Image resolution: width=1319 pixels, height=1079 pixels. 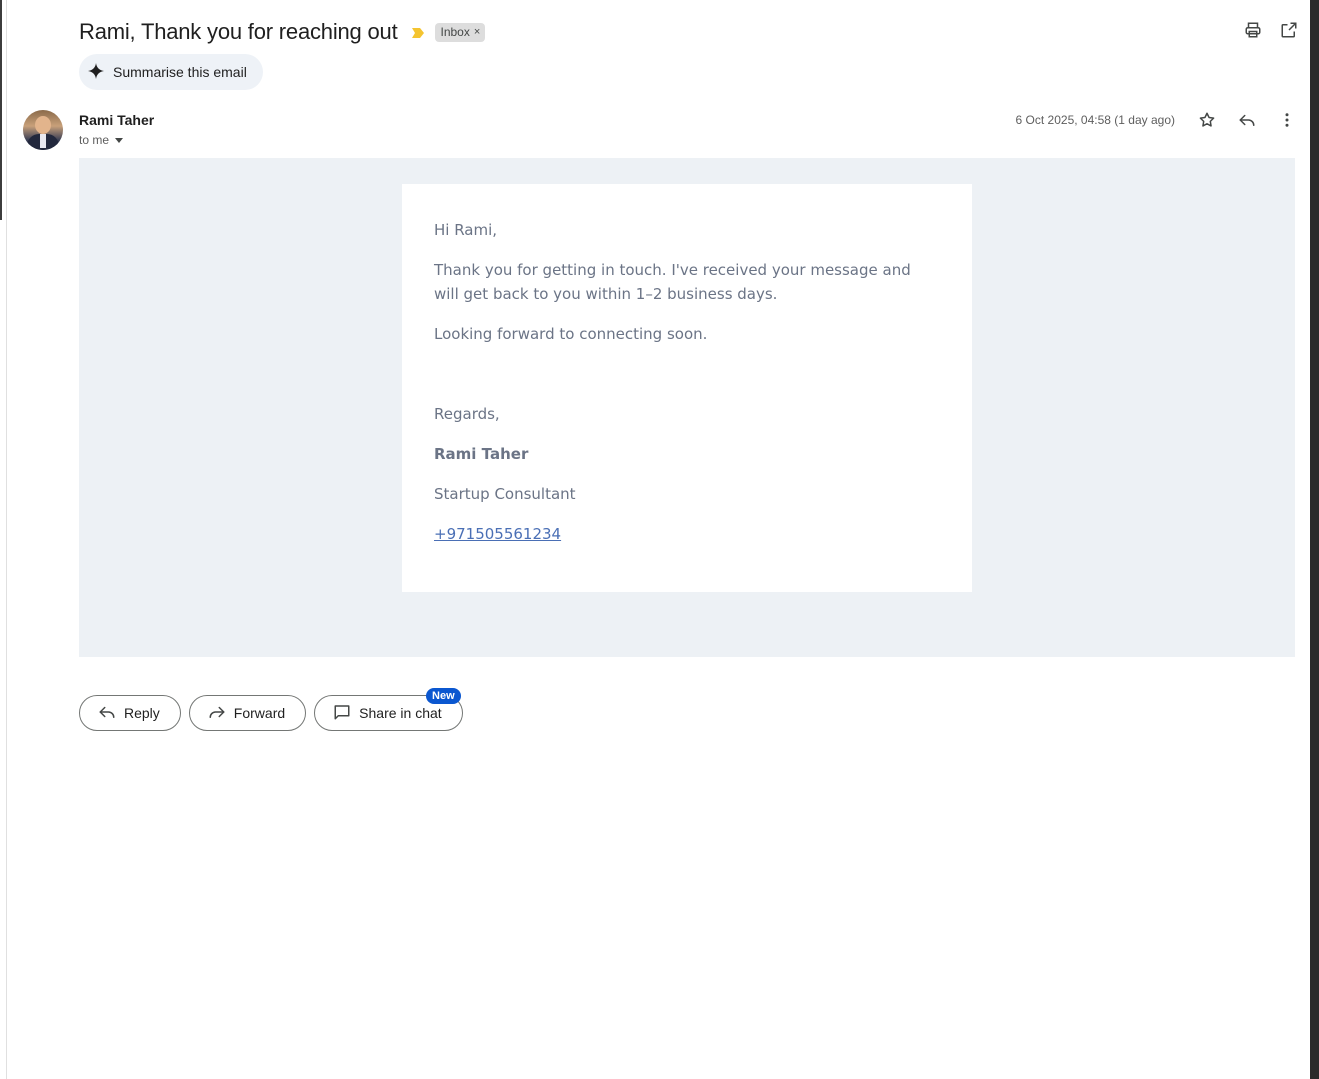 I want to click on message-actions, so click(x=1247, y=120).